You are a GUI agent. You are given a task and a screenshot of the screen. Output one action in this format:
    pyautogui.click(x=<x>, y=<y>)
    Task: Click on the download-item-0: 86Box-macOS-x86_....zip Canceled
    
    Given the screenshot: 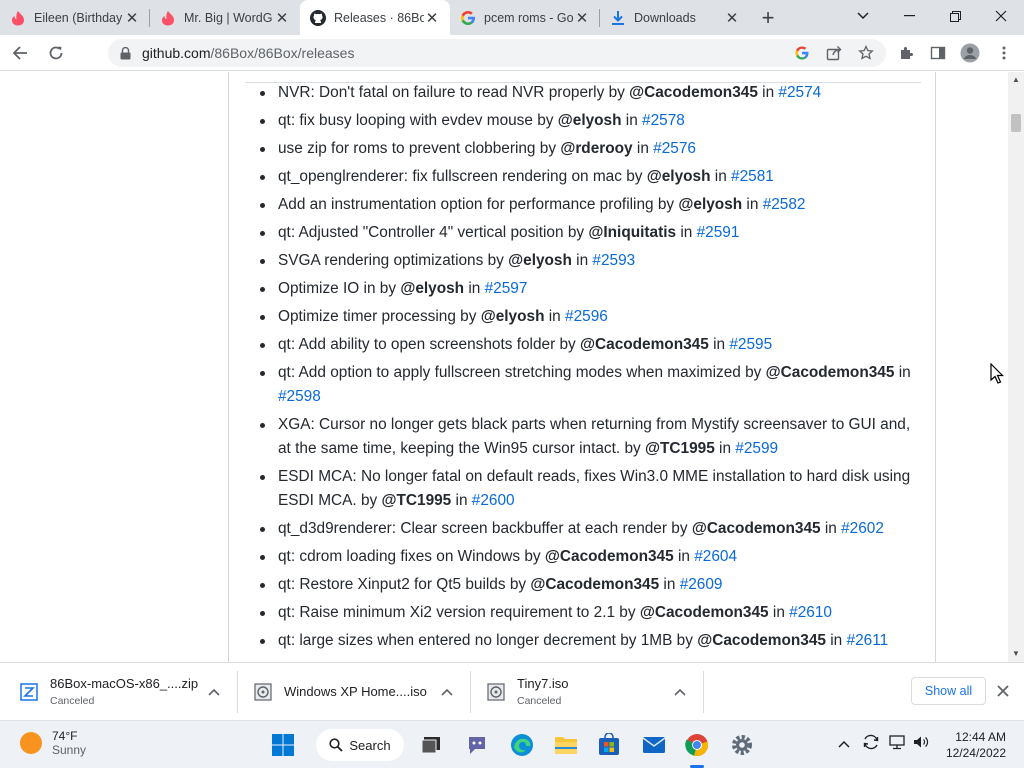 What is the action you would take?
    pyautogui.click(x=125, y=691)
    